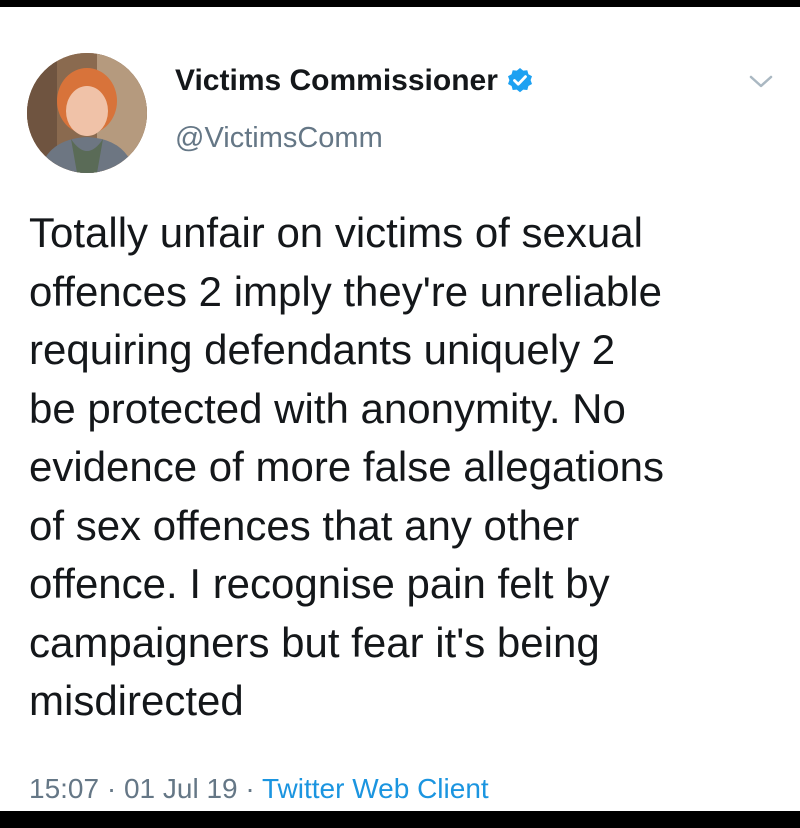  I want to click on user-handle: @VictimsComm, so click(279, 138).